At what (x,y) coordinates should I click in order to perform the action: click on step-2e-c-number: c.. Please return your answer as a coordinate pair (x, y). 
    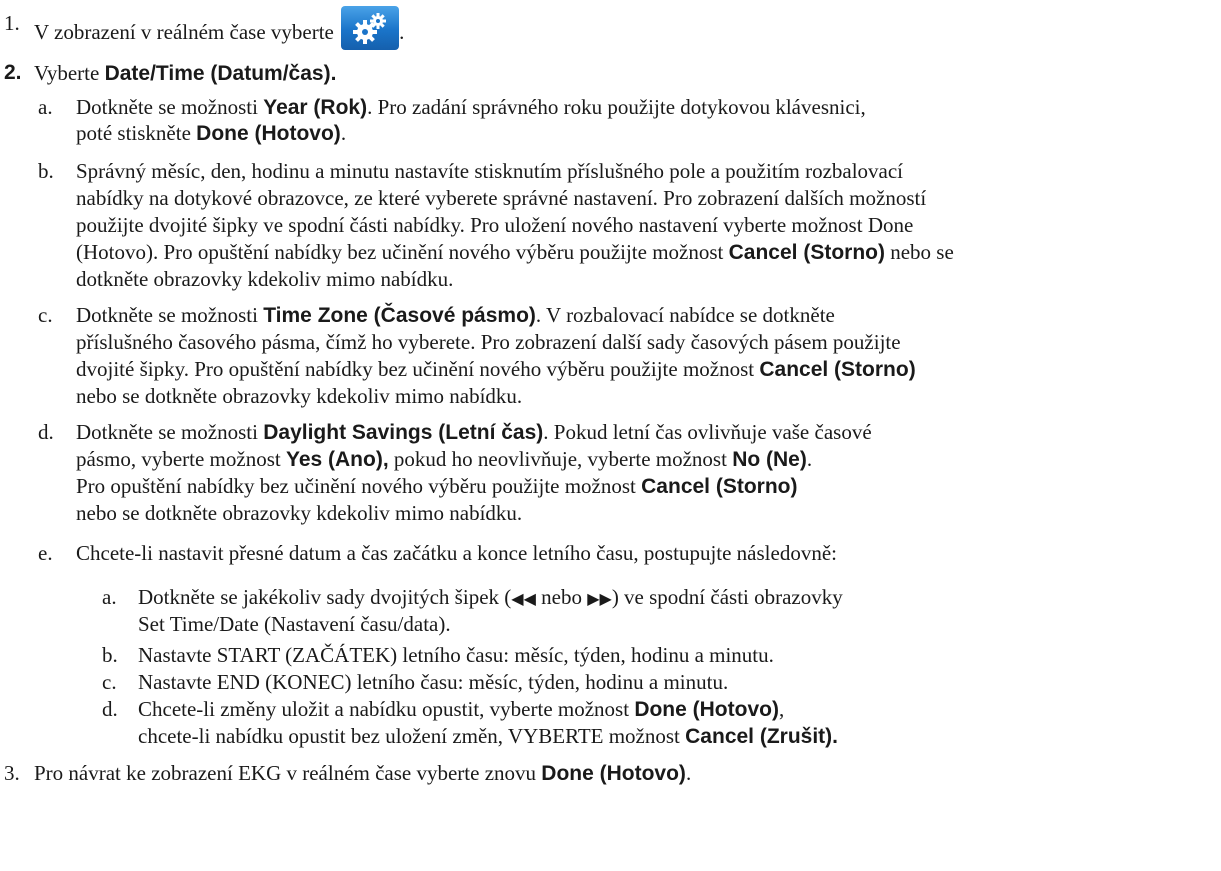
    Looking at the image, I should click on (109, 682).